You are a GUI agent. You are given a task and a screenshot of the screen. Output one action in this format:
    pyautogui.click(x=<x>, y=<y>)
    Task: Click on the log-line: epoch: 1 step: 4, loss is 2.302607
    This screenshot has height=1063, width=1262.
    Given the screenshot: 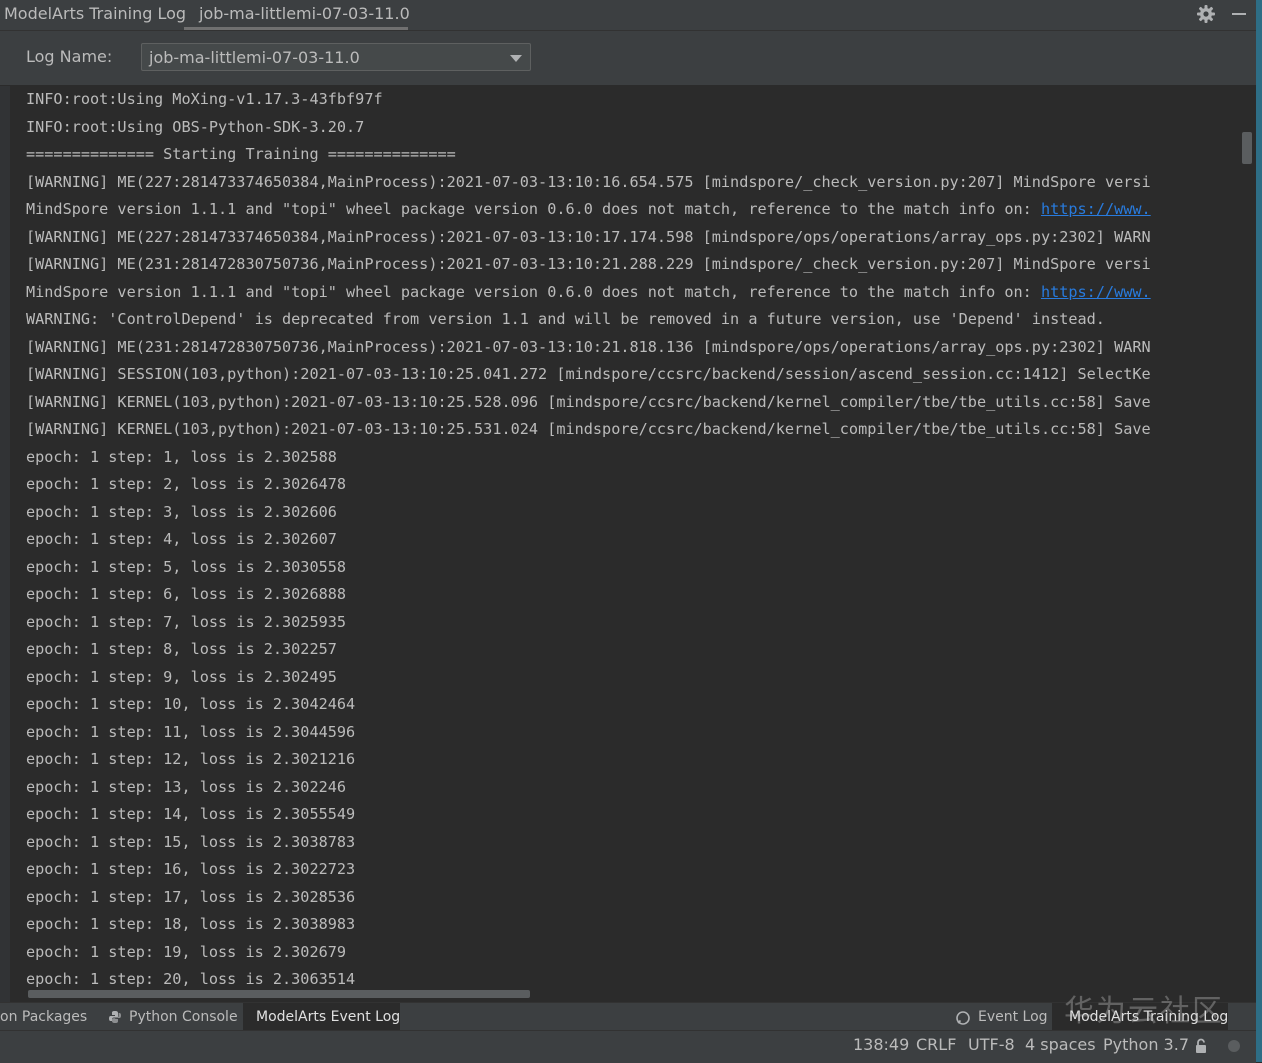 What is the action you would take?
    pyautogui.click(x=181, y=539)
    